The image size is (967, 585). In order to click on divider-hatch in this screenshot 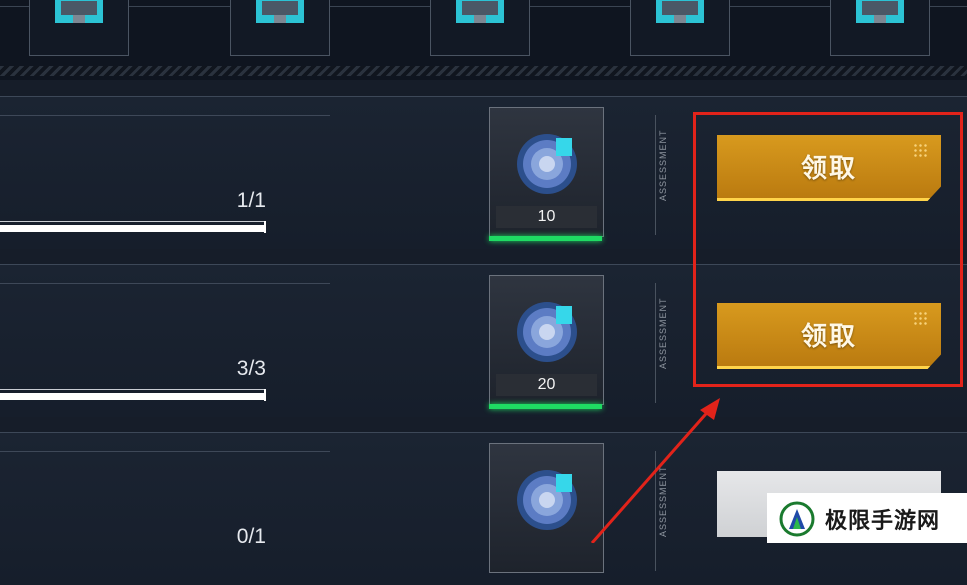, I will do `click(483, 71)`.